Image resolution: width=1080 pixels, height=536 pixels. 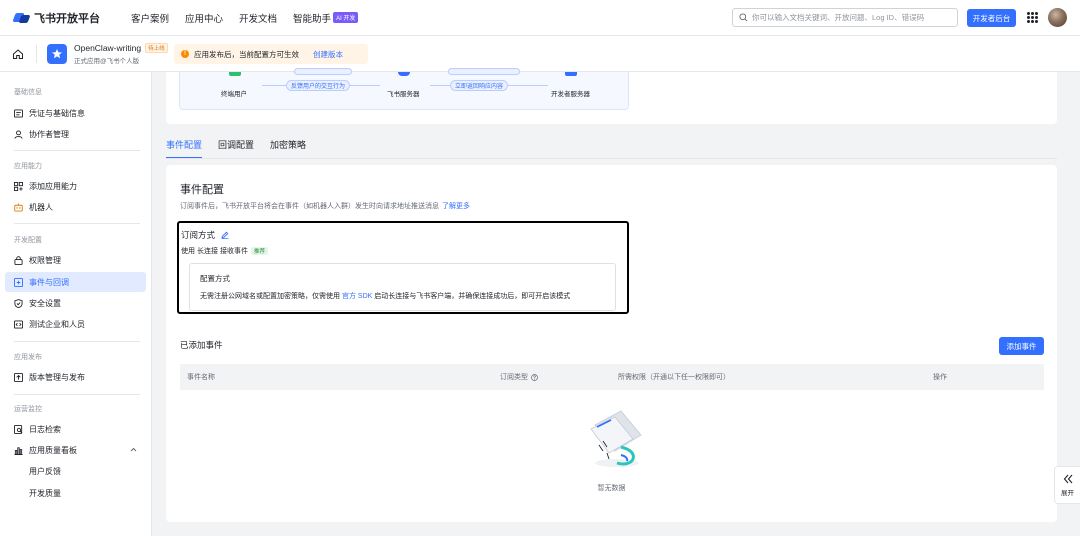 I want to click on flow-label-dev-server: 开发者服务器, so click(x=570, y=94).